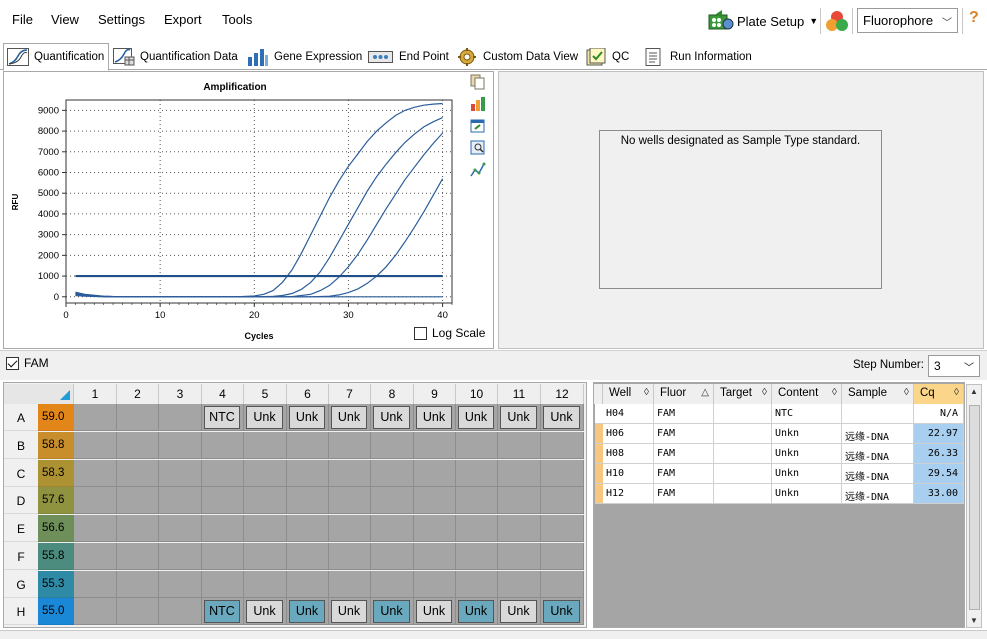 This screenshot has height=639, width=987. Describe the element at coordinates (477, 394) in the screenshot. I see `plate-column-header: 10` at that location.